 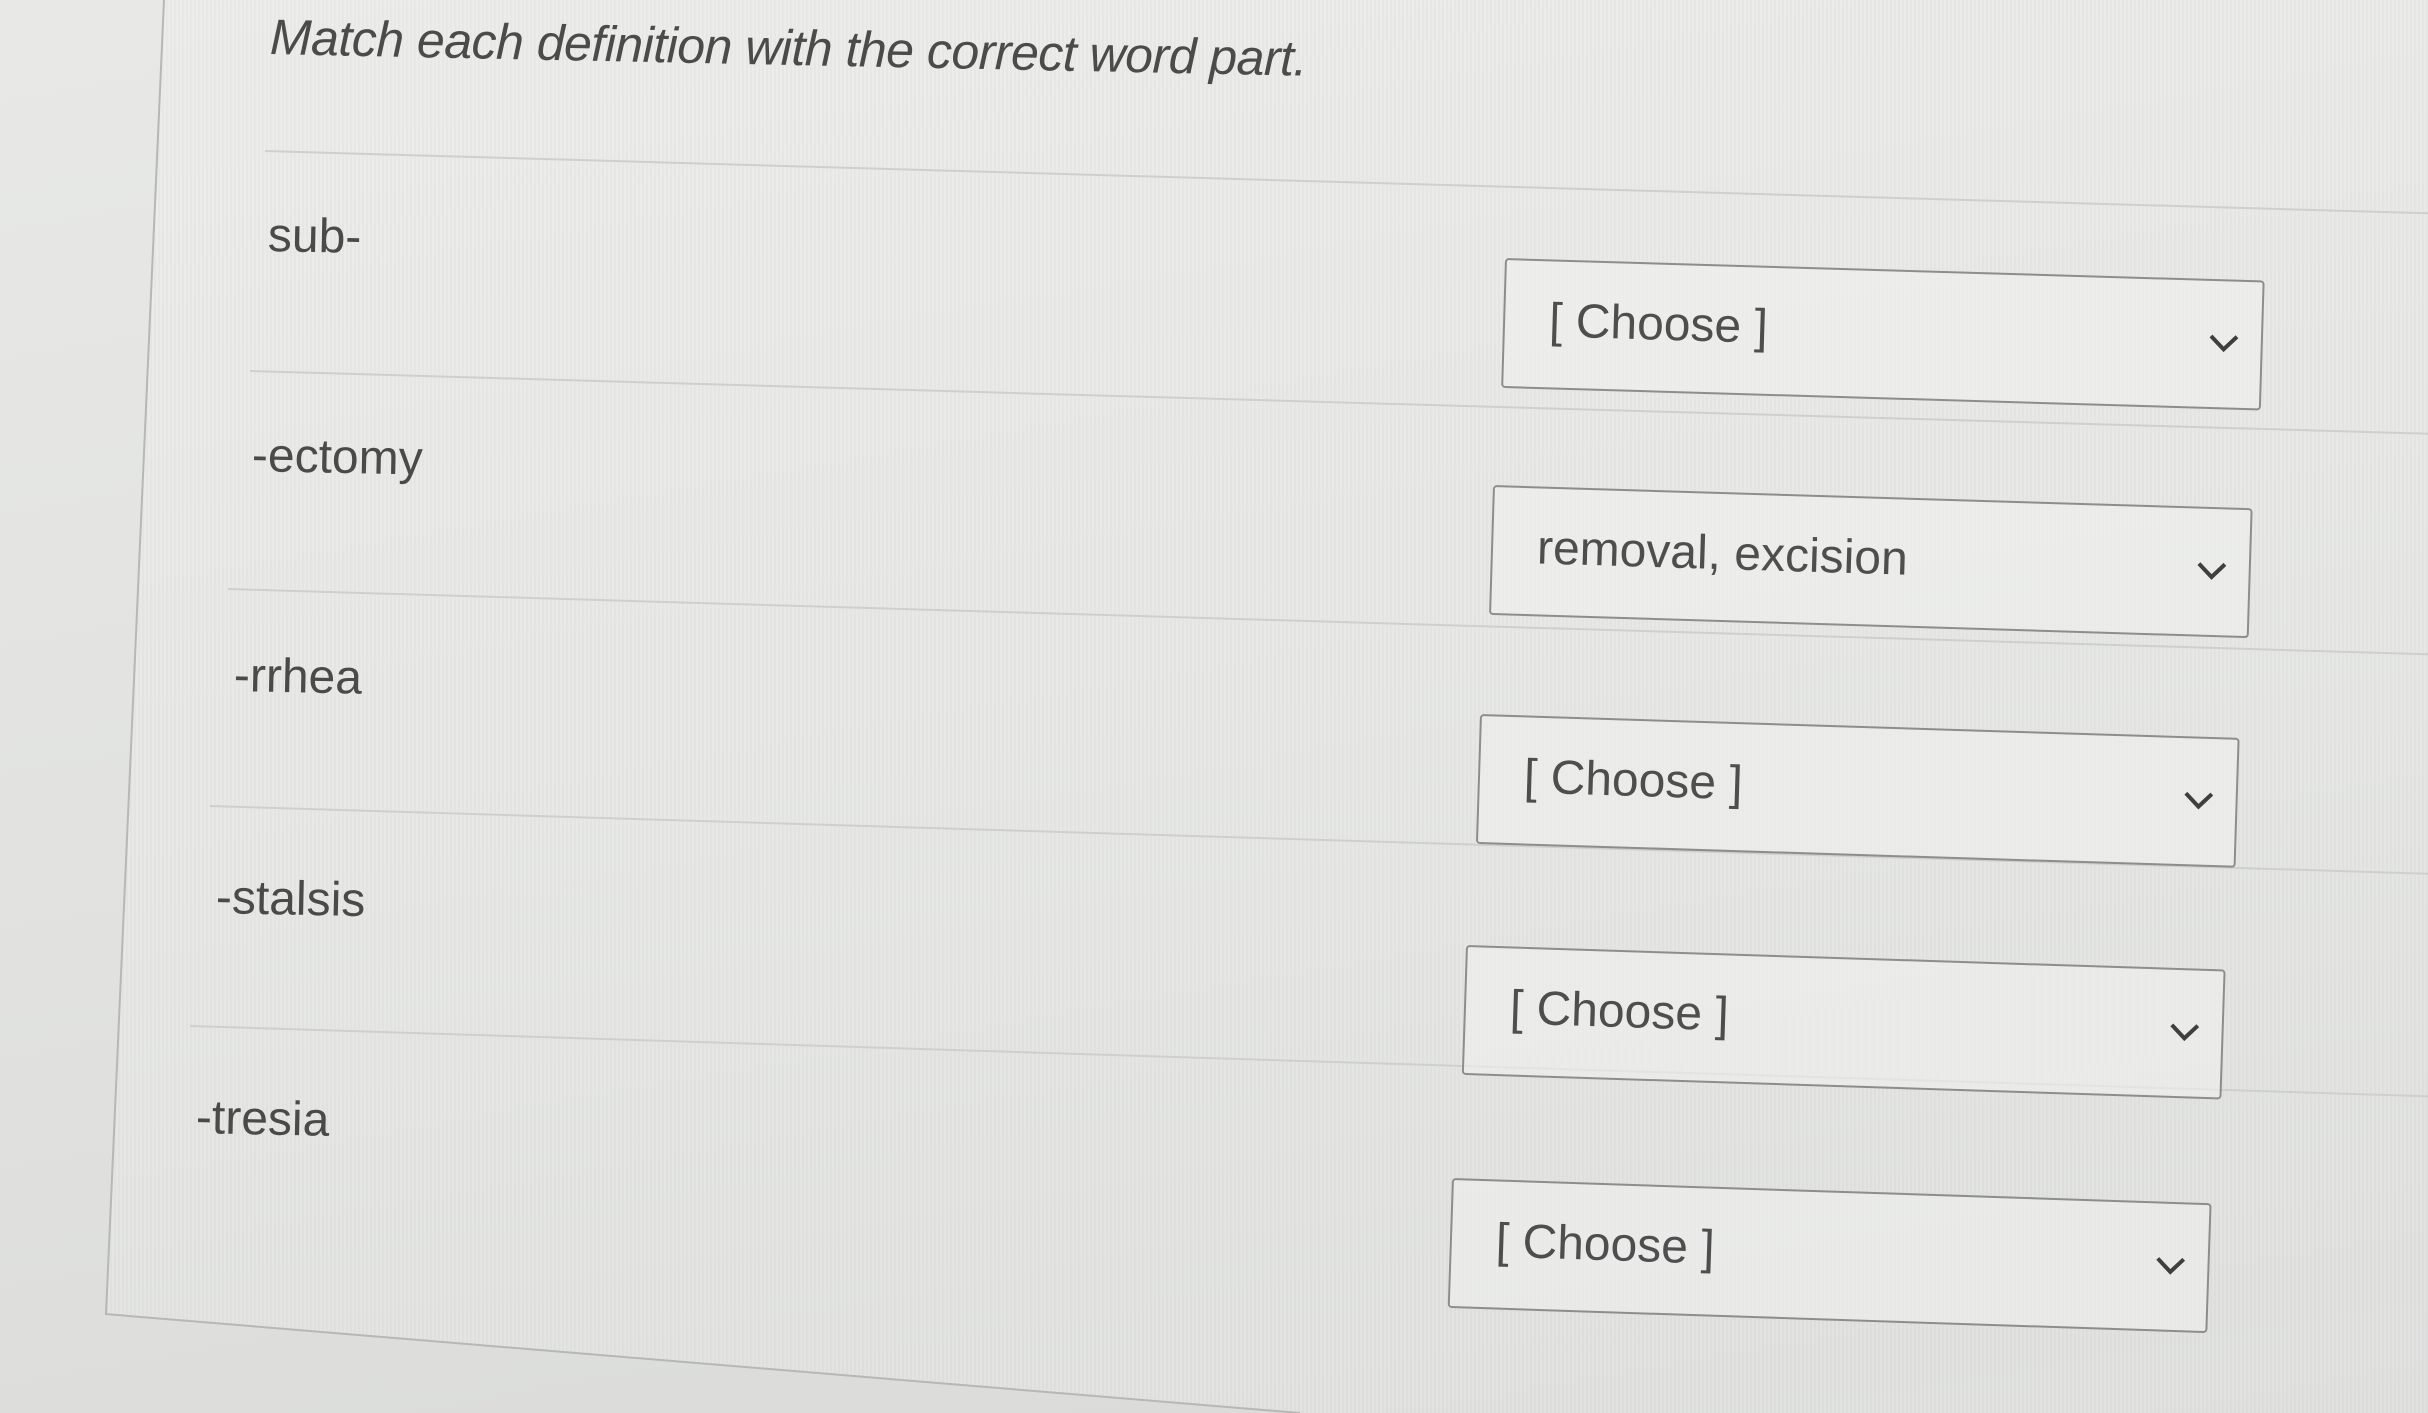 What do you see at coordinates (1857, 791) in the screenshot?
I see `answer-select-3: [ Choose ]` at bounding box center [1857, 791].